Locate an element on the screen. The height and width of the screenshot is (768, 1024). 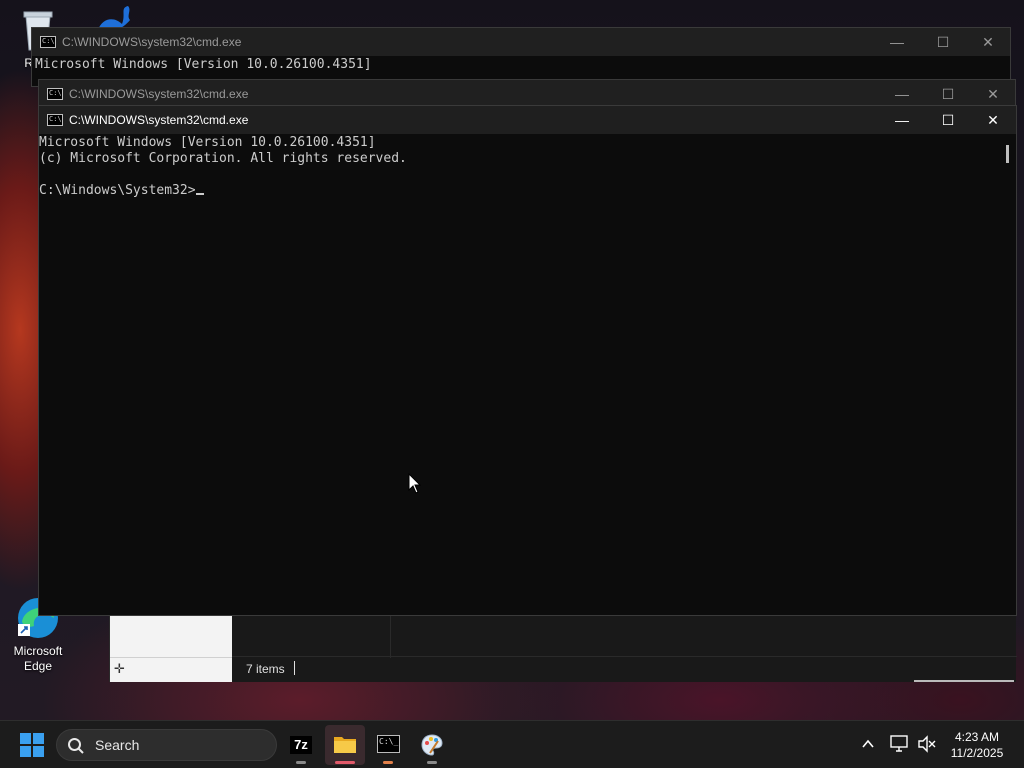
taskbar-app-command-prompt: C:\_ is located at coordinates (388, 745).